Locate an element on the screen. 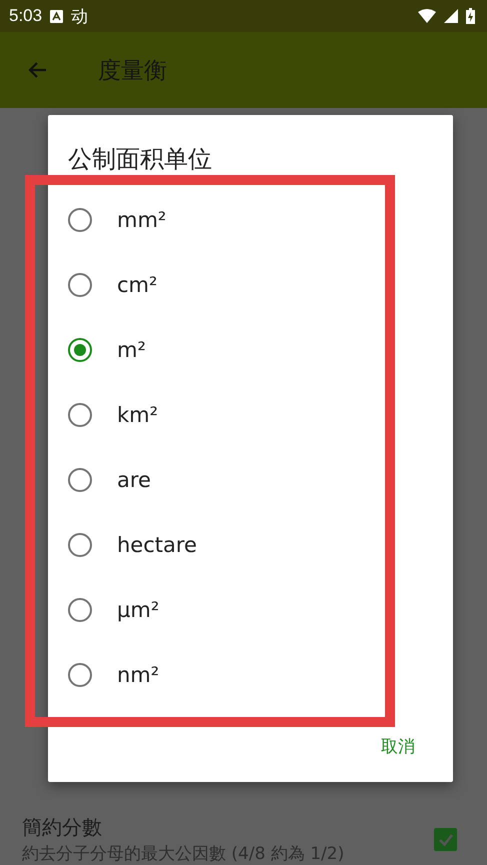 The height and width of the screenshot is (865, 487). wifi-icon is located at coordinates (427, 16).